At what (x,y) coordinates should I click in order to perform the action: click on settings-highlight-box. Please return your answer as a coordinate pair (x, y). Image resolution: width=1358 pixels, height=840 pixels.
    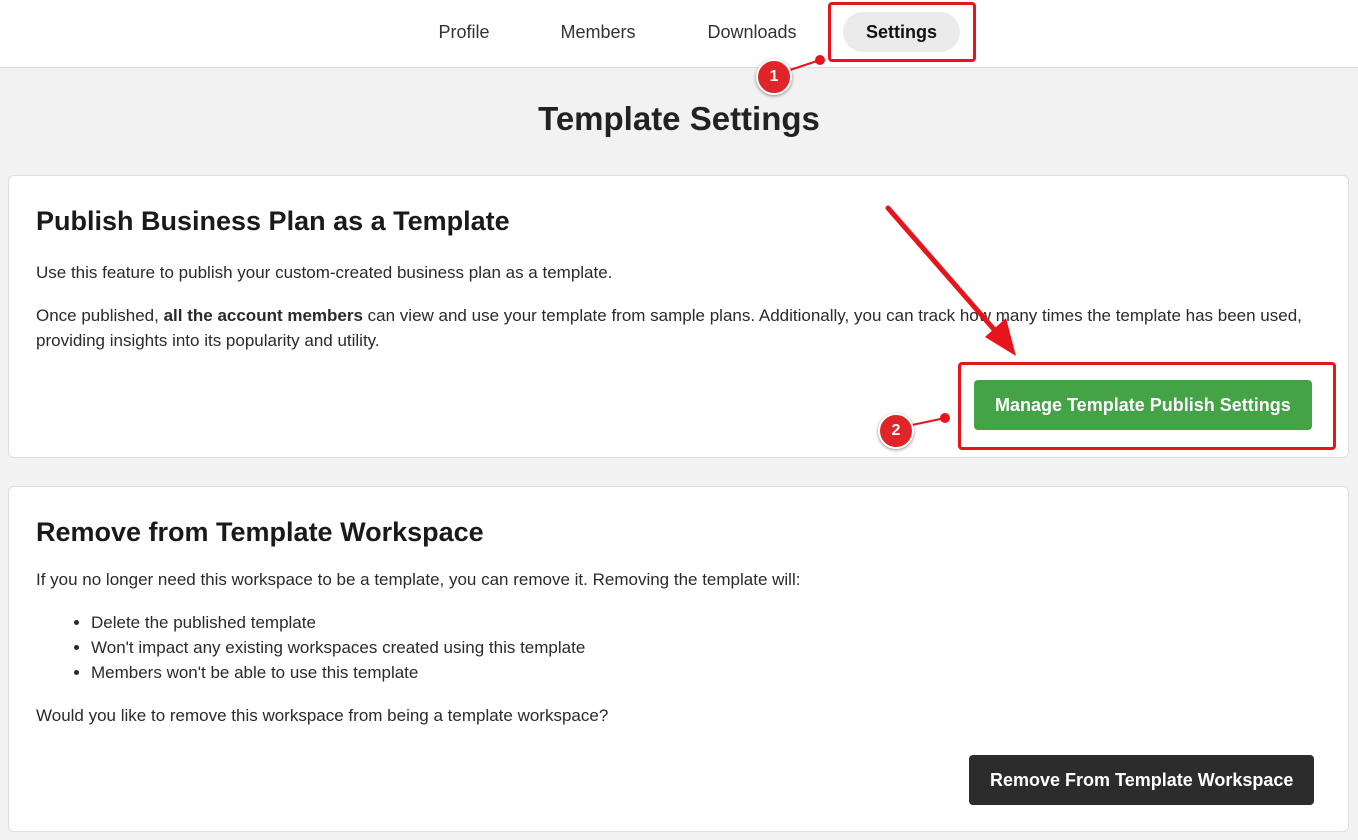
    Looking at the image, I should click on (902, 32).